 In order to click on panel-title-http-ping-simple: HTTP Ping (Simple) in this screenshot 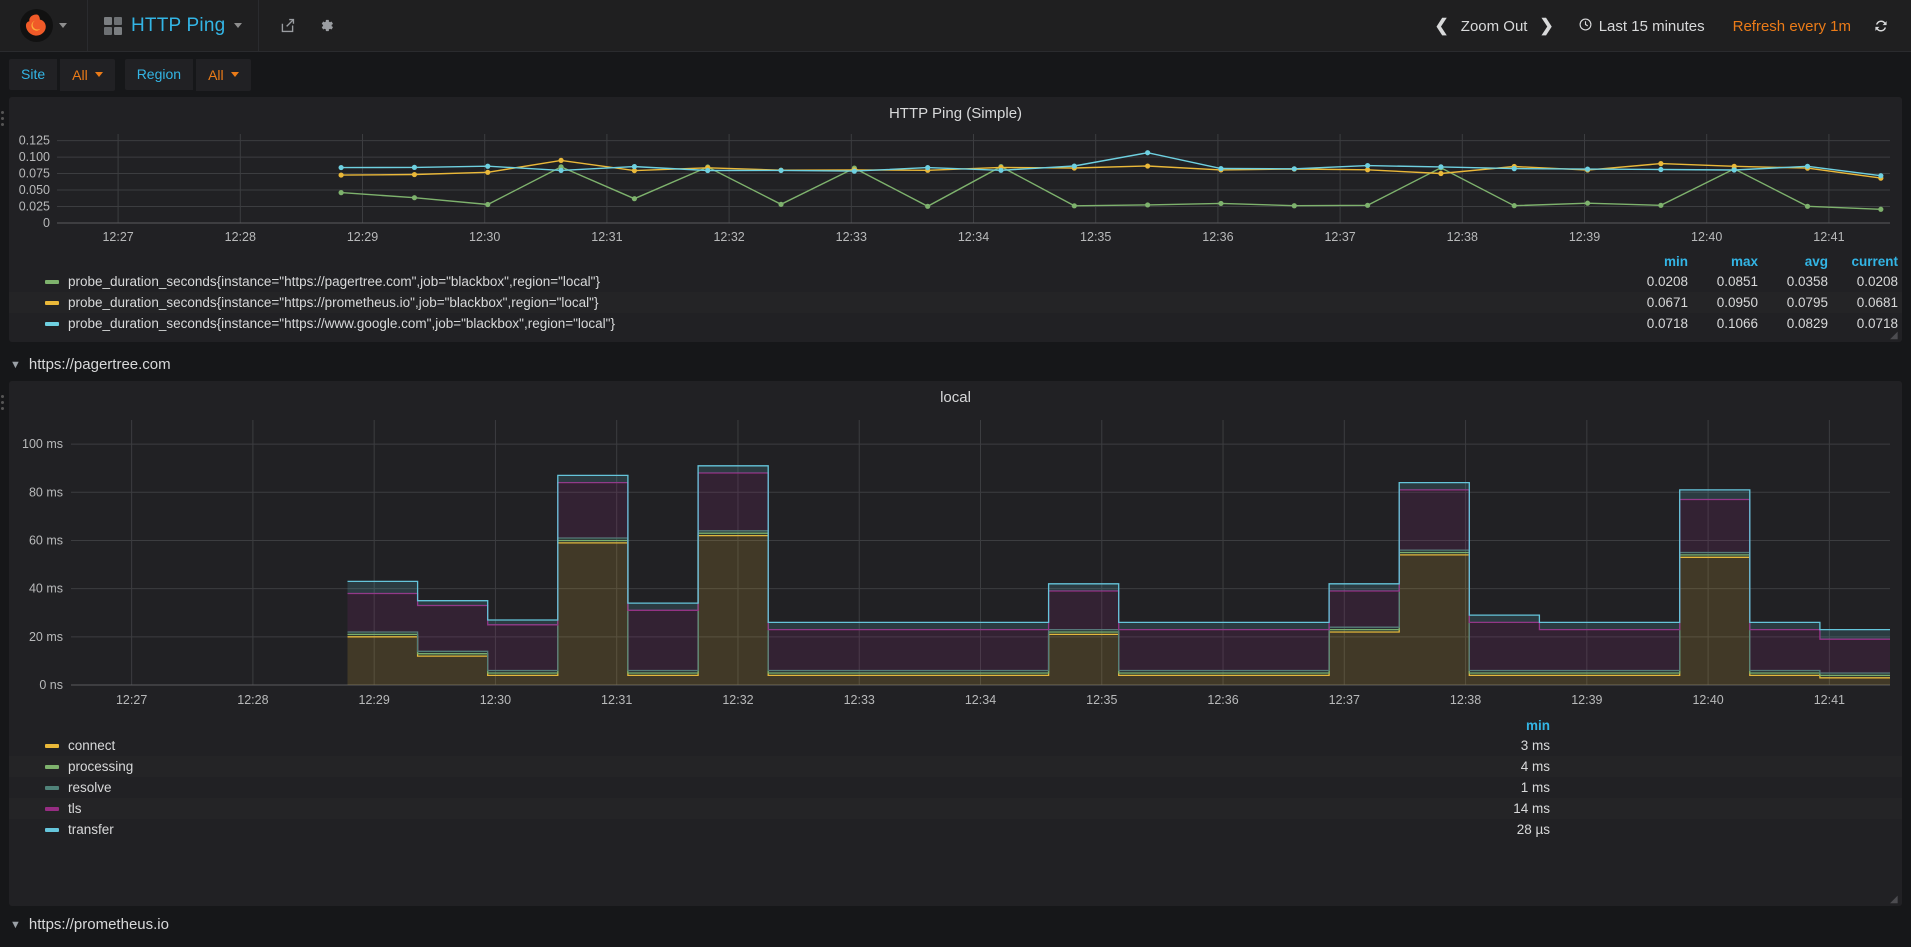, I will do `click(955, 110)`.